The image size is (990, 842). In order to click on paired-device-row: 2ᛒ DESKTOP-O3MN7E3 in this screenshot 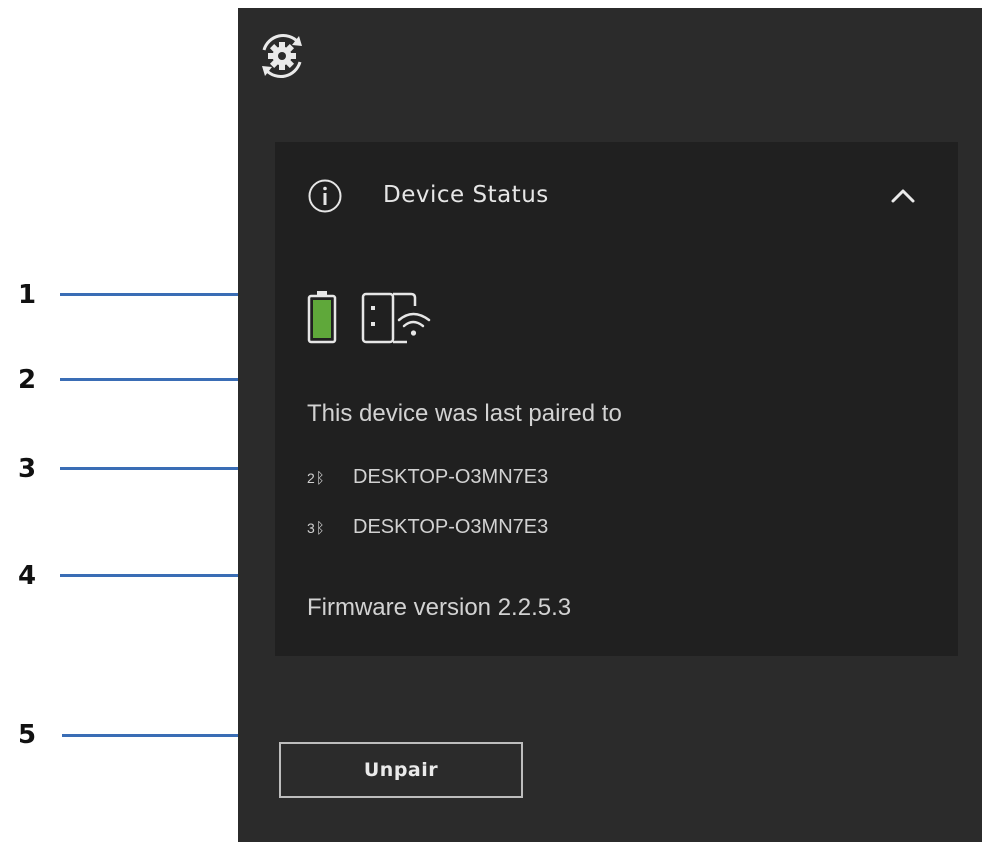, I will do `click(427, 477)`.